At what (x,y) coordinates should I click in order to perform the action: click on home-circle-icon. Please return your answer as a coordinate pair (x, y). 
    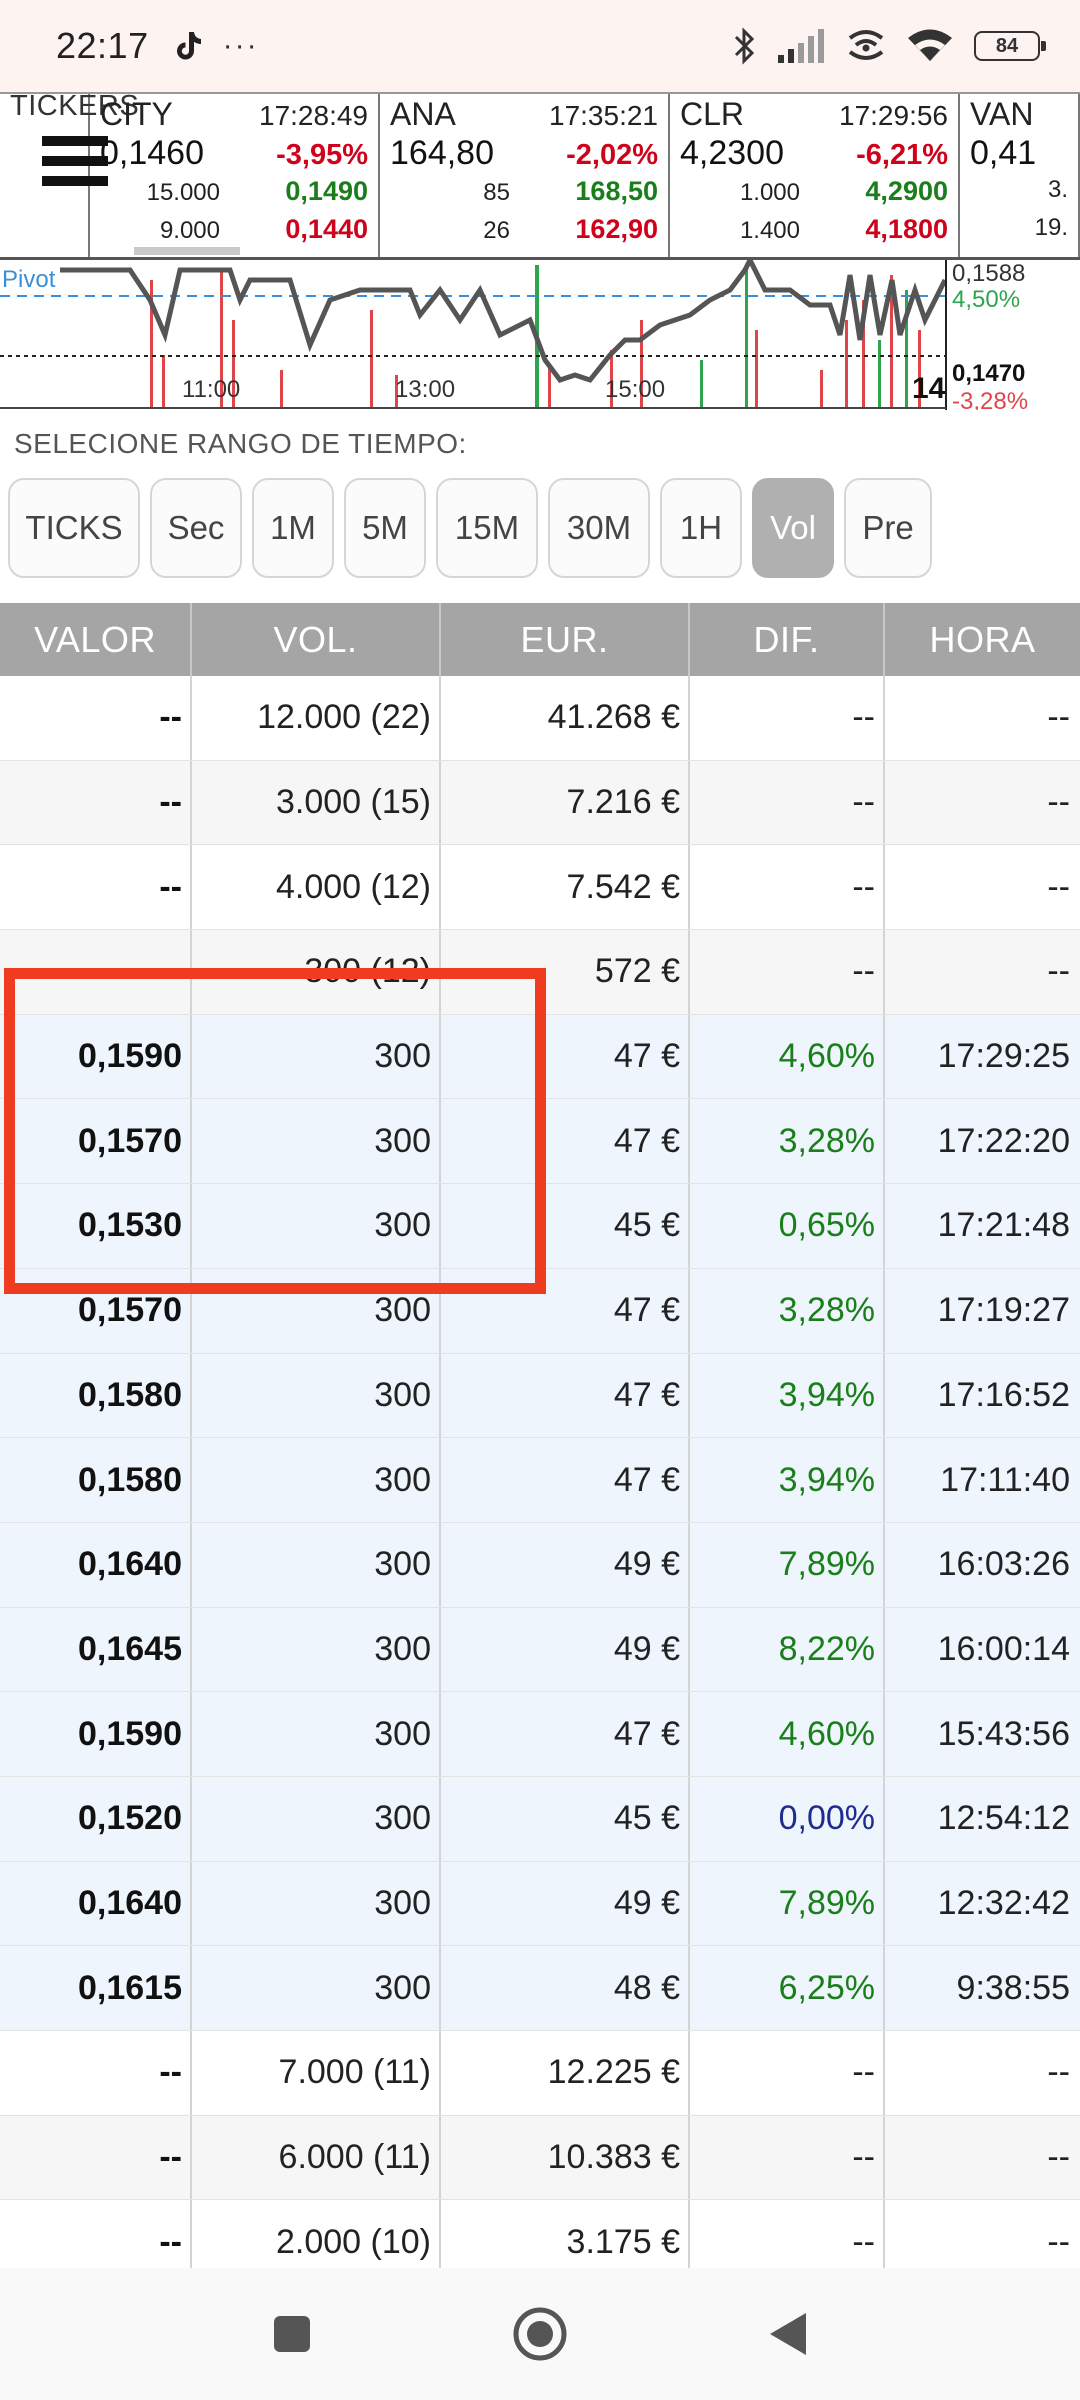
    Looking at the image, I should click on (540, 2334).